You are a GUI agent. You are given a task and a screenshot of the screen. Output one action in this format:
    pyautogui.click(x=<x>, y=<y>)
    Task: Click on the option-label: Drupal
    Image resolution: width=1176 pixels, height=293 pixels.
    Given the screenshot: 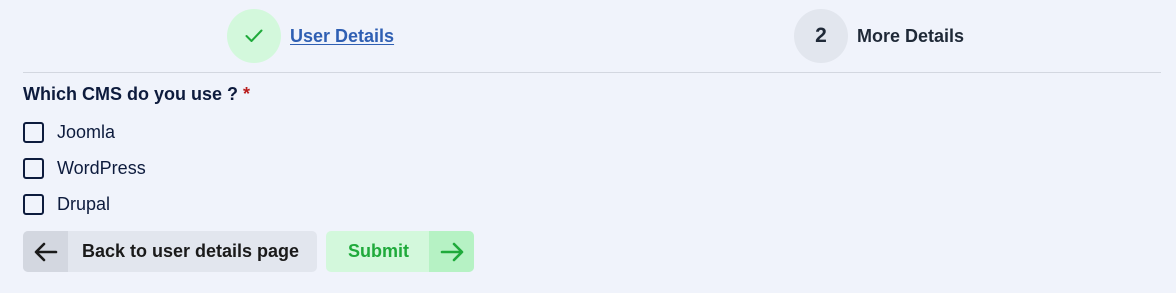 What is the action you would take?
    pyautogui.click(x=83, y=204)
    